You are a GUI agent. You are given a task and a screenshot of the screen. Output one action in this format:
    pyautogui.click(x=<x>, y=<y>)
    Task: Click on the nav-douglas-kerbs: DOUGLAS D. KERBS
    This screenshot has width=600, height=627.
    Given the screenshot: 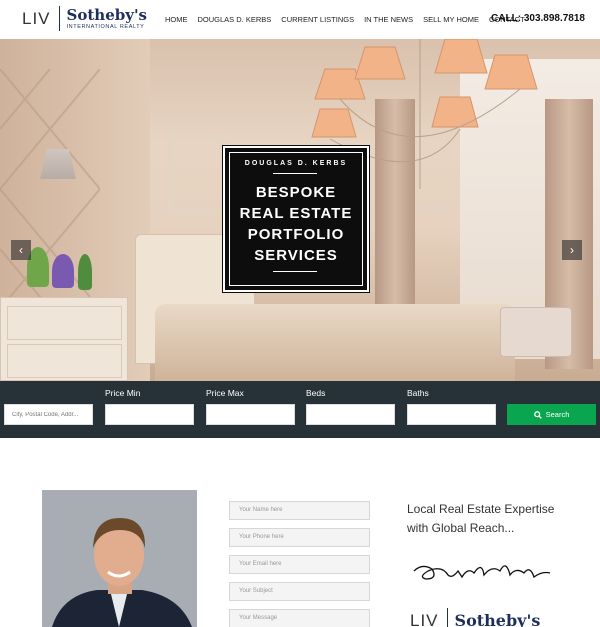 What is the action you would take?
    pyautogui.click(x=235, y=19)
    